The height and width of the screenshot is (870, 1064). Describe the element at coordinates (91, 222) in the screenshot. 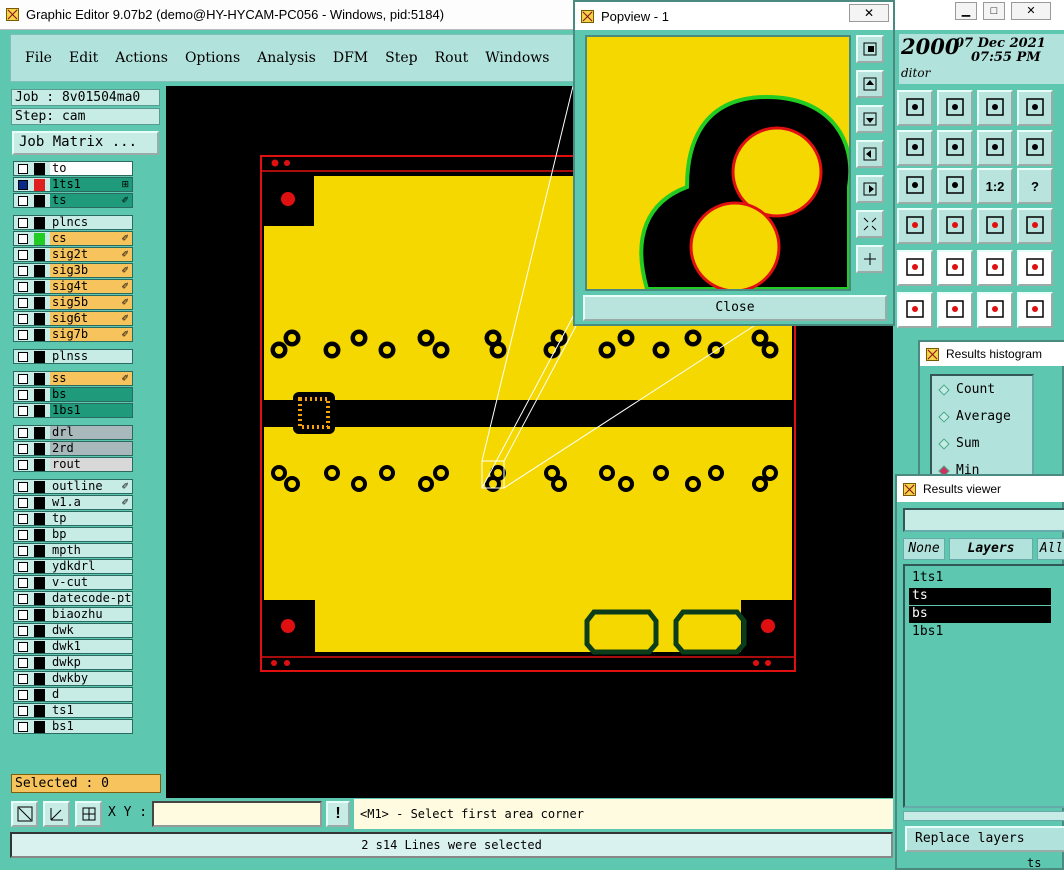

I see `layer-name: plncs` at that location.